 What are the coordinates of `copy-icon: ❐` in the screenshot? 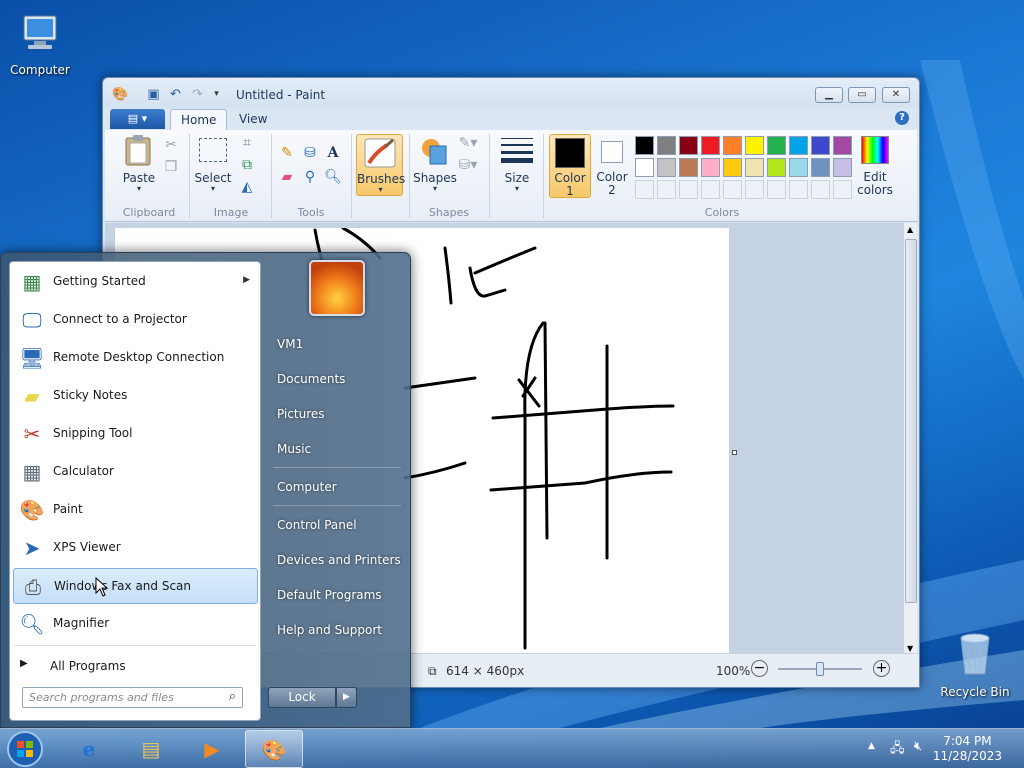 It's located at (171, 167).